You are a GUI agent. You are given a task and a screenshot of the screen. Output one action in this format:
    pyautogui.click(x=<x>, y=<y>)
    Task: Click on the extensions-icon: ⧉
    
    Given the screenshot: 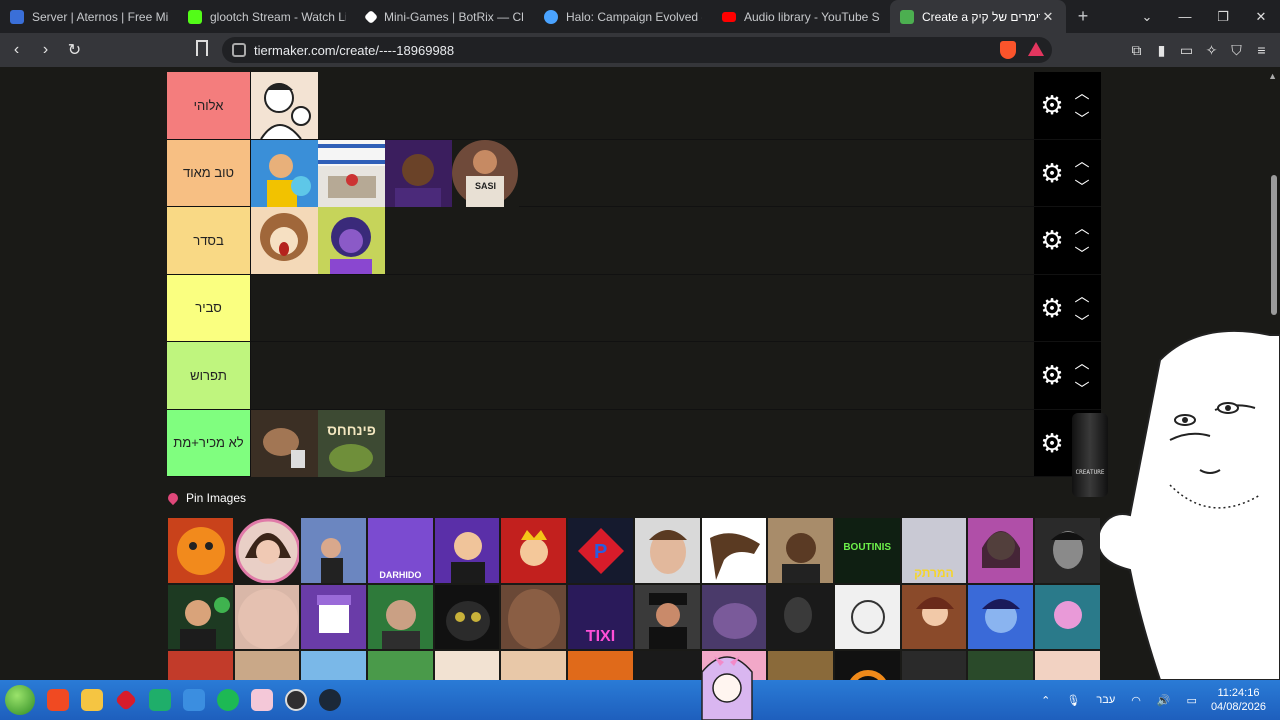 What is the action you would take?
    pyautogui.click(x=1136, y=50)
    